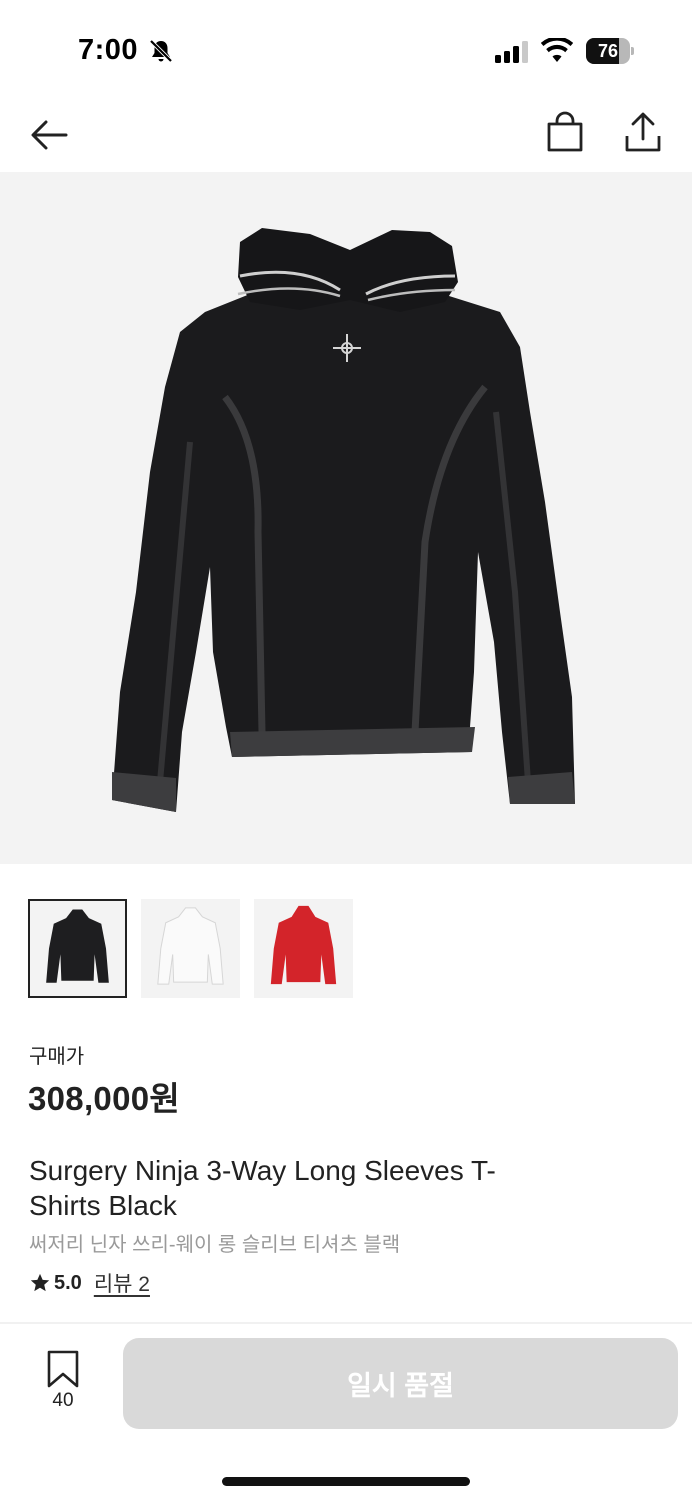 Image resolution: width=692 pixels, height=1500 pixels. I want to click on status-time: 7:00, so click(108, 50).